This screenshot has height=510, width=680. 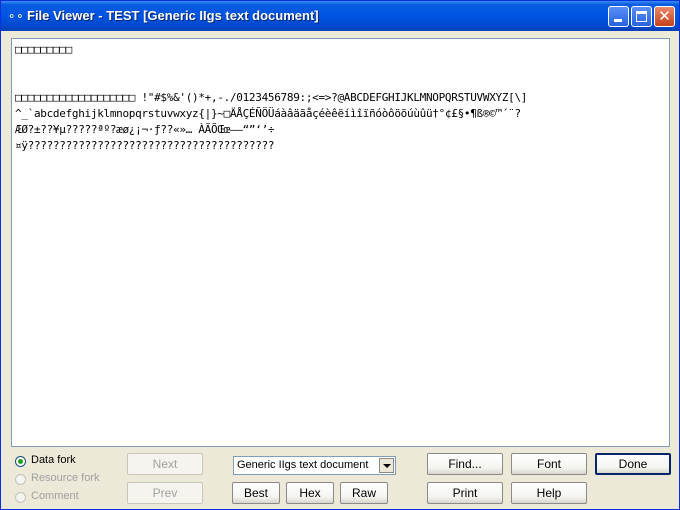 I want to click on help-button: Help, so click(x=549, y=493).